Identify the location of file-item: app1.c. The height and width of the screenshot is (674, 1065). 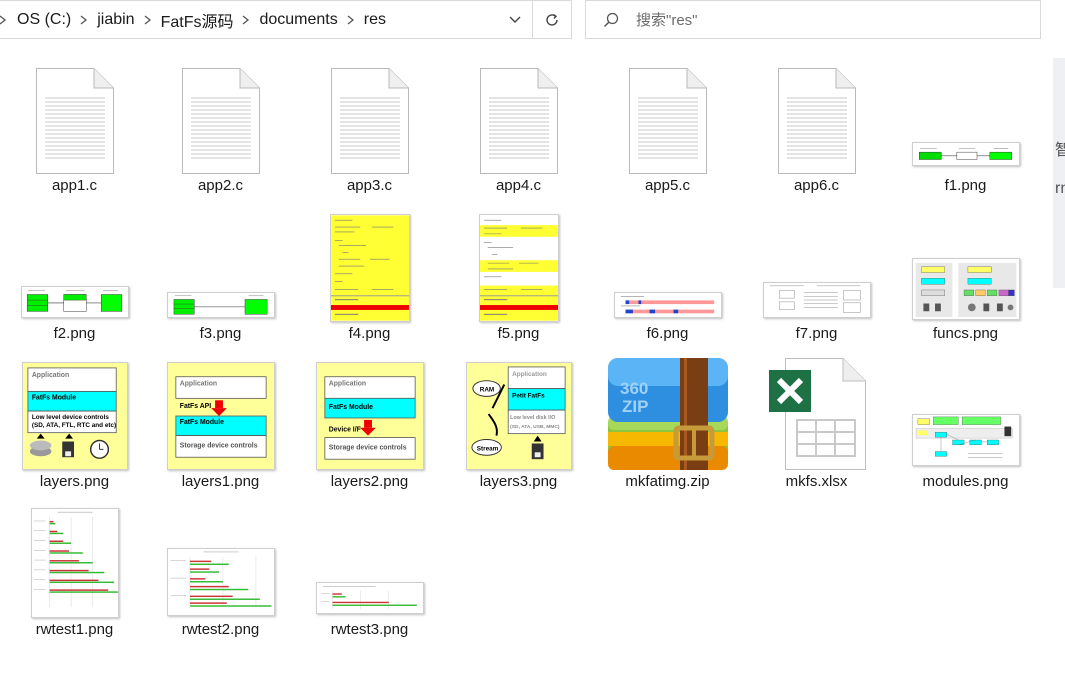
(74, 132).